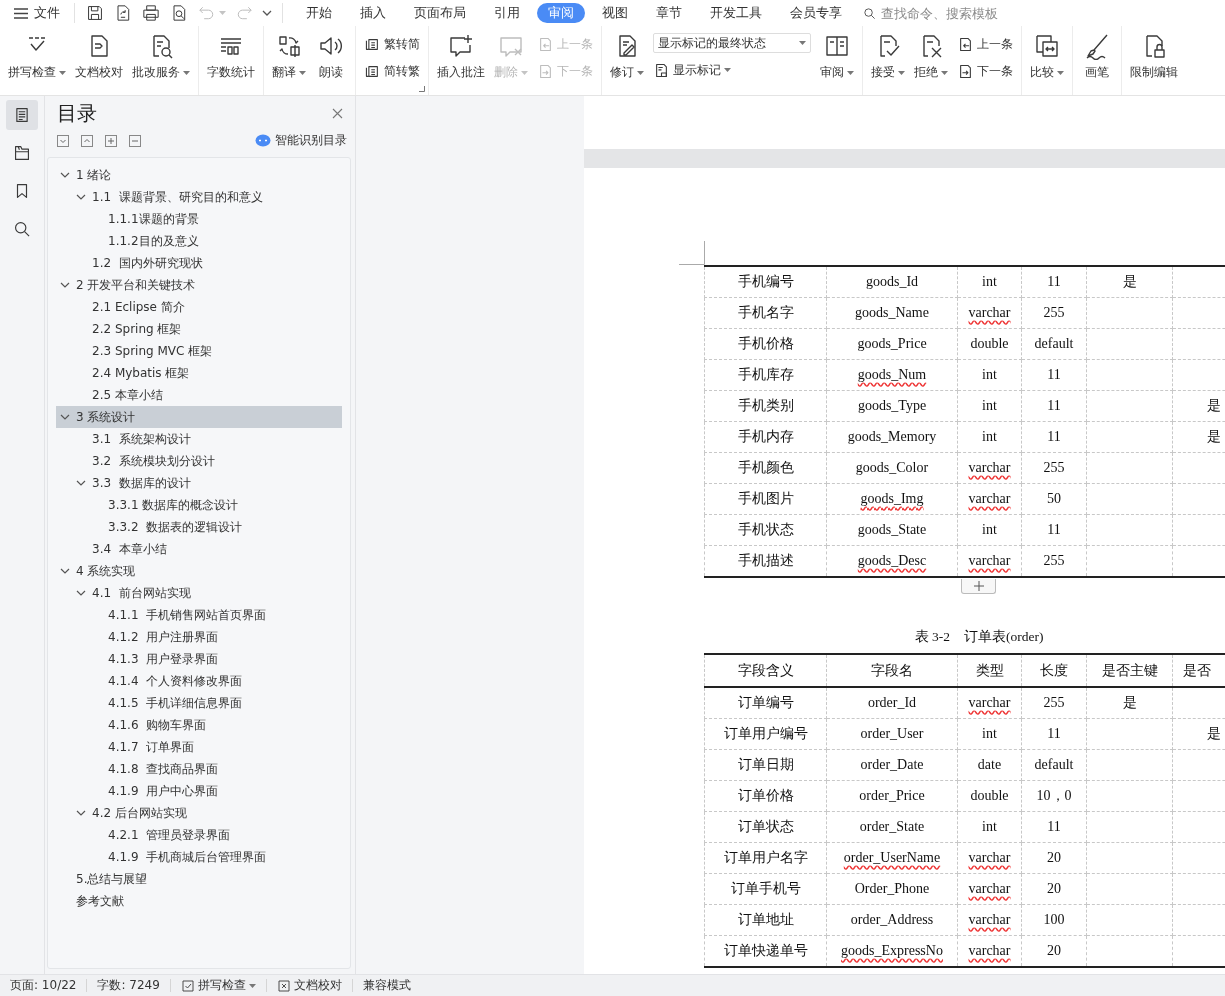  I want to click on collapse-button, so click(87, 140).